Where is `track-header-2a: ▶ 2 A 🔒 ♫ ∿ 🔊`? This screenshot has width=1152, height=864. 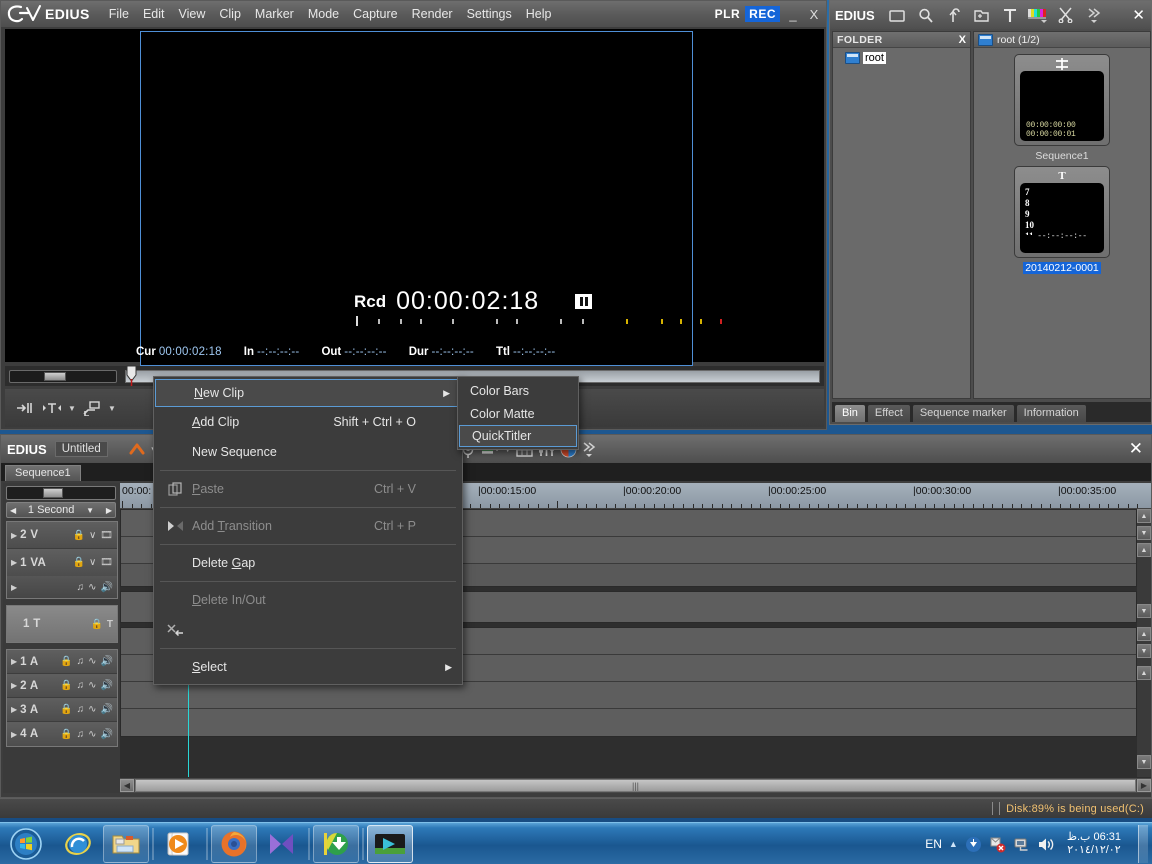
track-header-2a: ▶ 2 A 🔒 ♫ ∿ 🔊 is located at coordinates (62, 686).